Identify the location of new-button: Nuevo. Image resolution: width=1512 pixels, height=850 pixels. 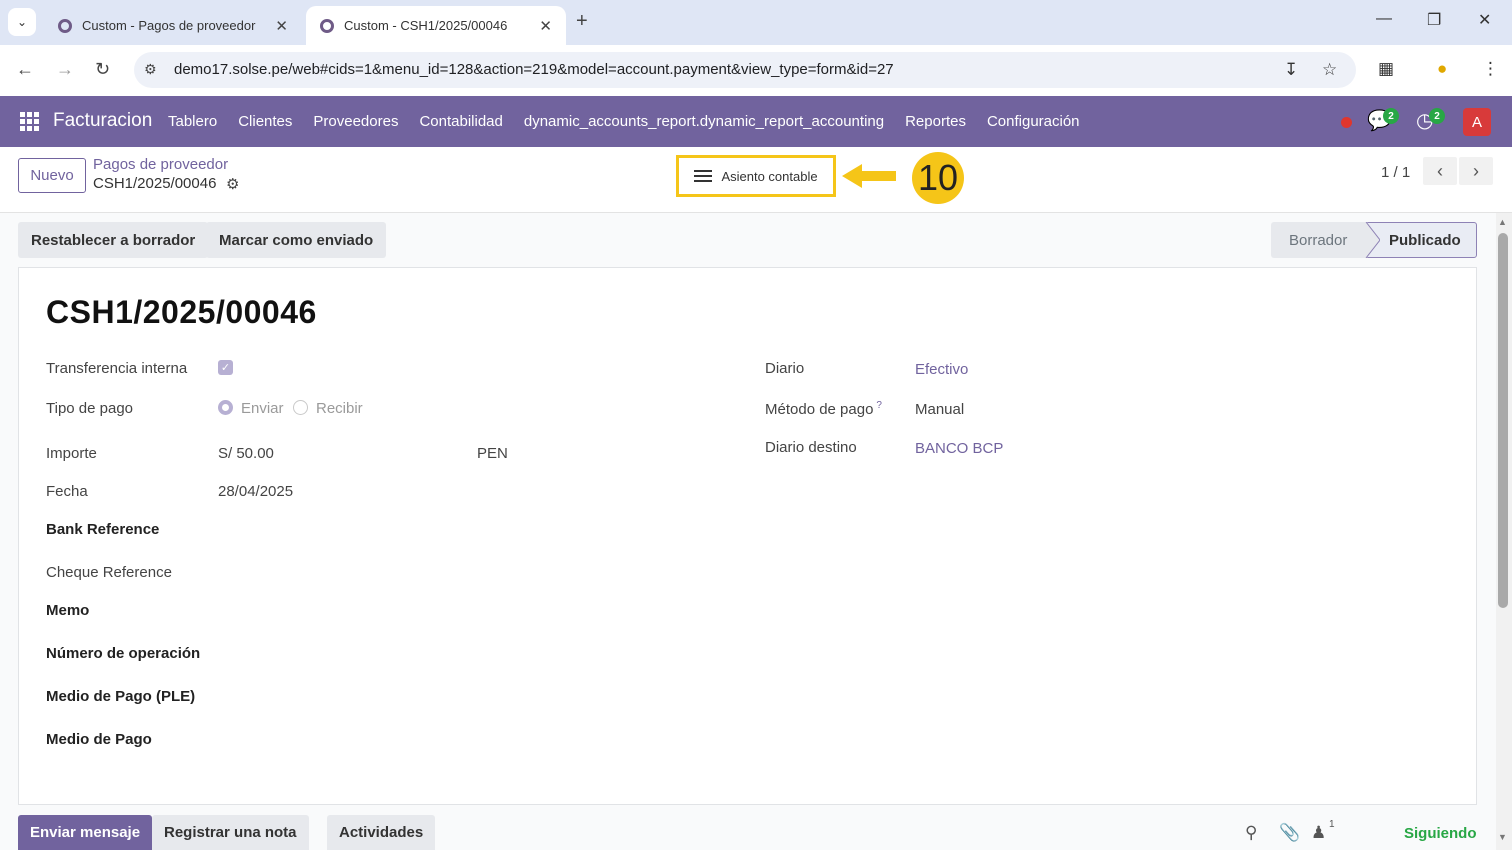
(52, 175).